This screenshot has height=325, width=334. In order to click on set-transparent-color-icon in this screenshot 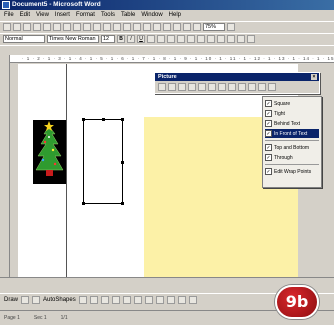, I will do `click(262, 87)`.